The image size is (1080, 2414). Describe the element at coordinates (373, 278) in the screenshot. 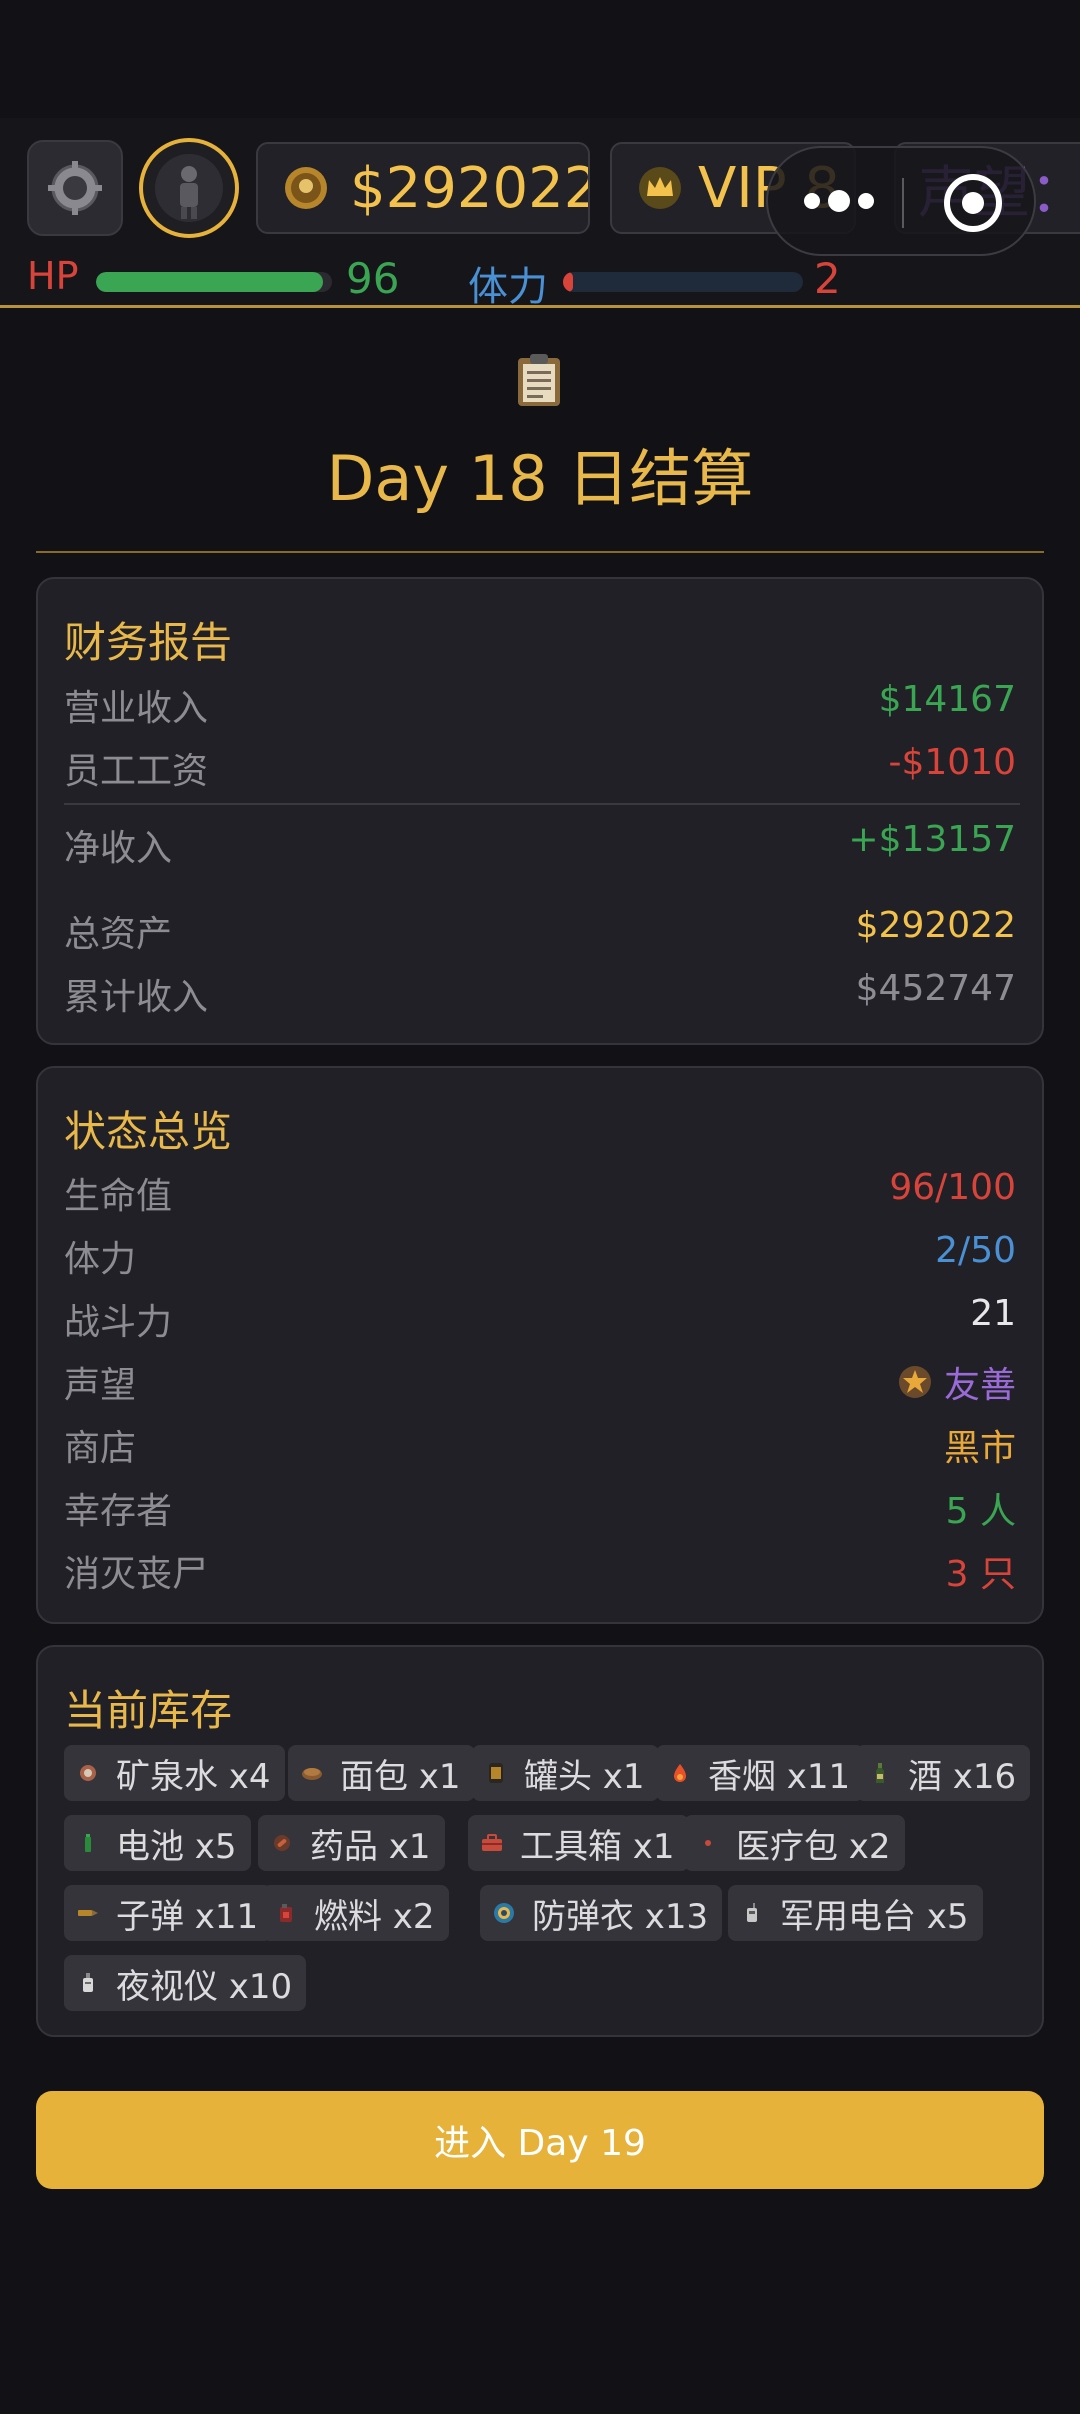

I see `hp-value: 96` at that location.